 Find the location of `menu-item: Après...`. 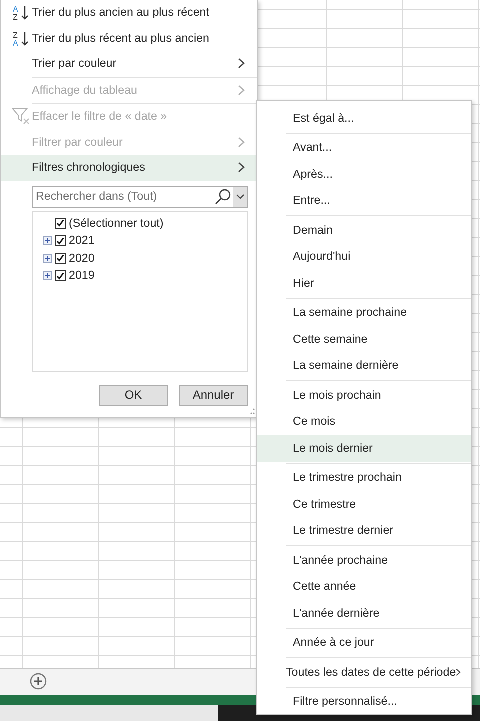

menu-item: Après... is located at coordinates (364, 174).